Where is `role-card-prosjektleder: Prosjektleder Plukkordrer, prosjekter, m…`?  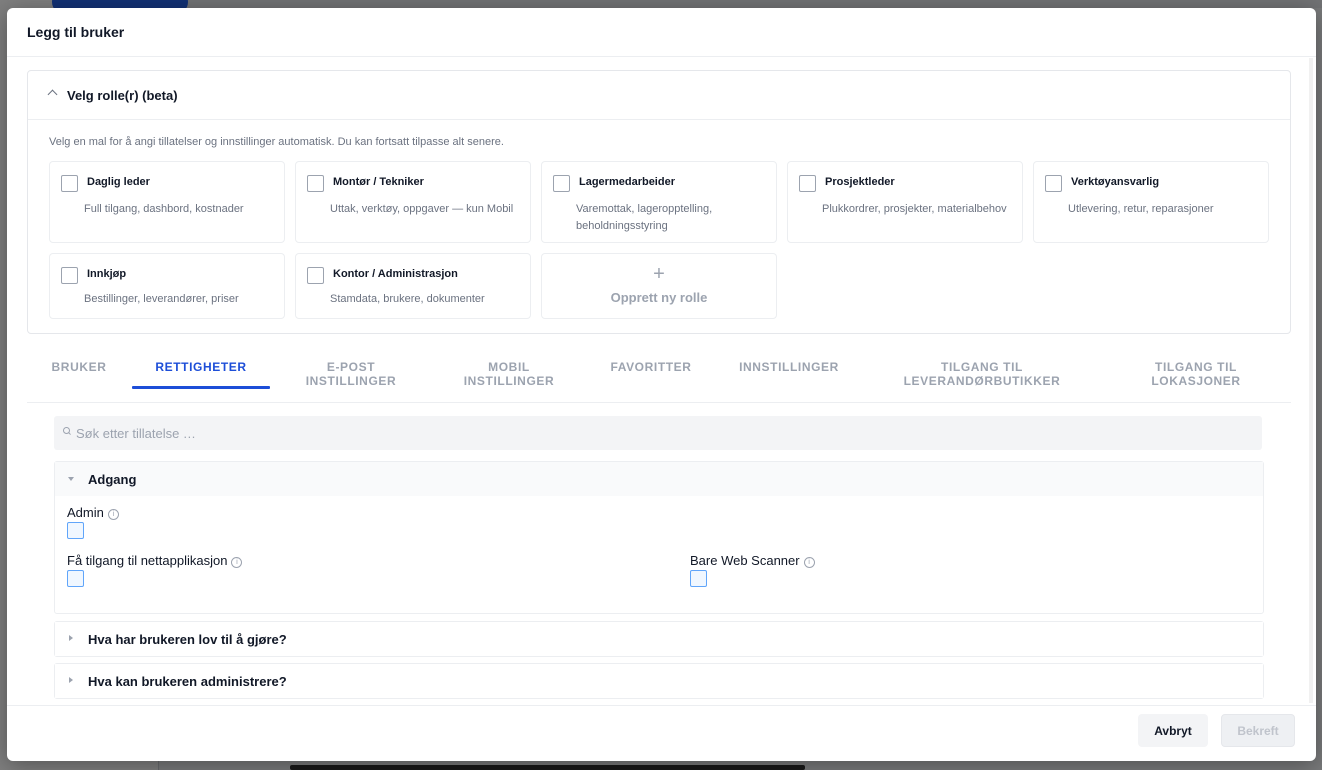
role-card-prosjektleder: Prosjektleder Plukkordrer, prosjekter, m… is located at coordinates (905, 202).